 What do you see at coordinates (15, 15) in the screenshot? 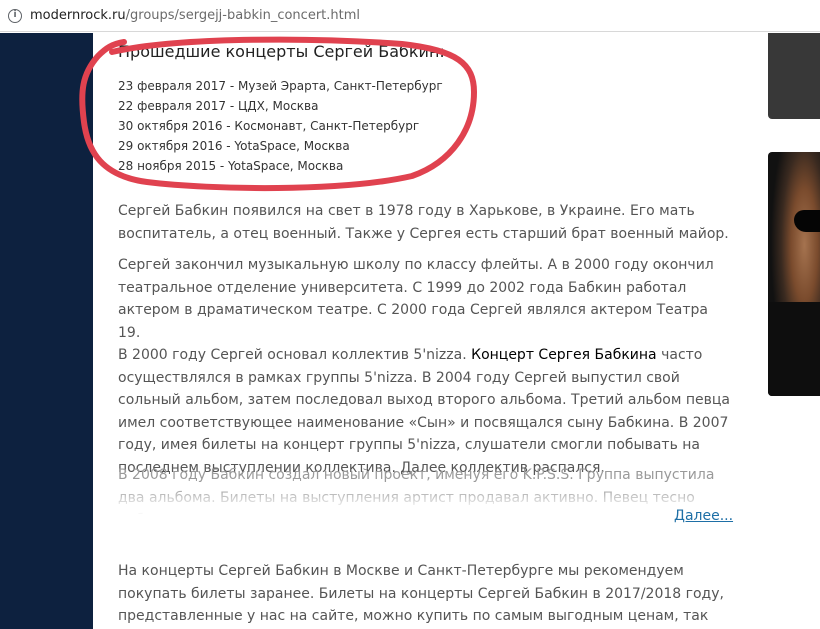
I see `info-icon: i` at bounding box center [15, 15].